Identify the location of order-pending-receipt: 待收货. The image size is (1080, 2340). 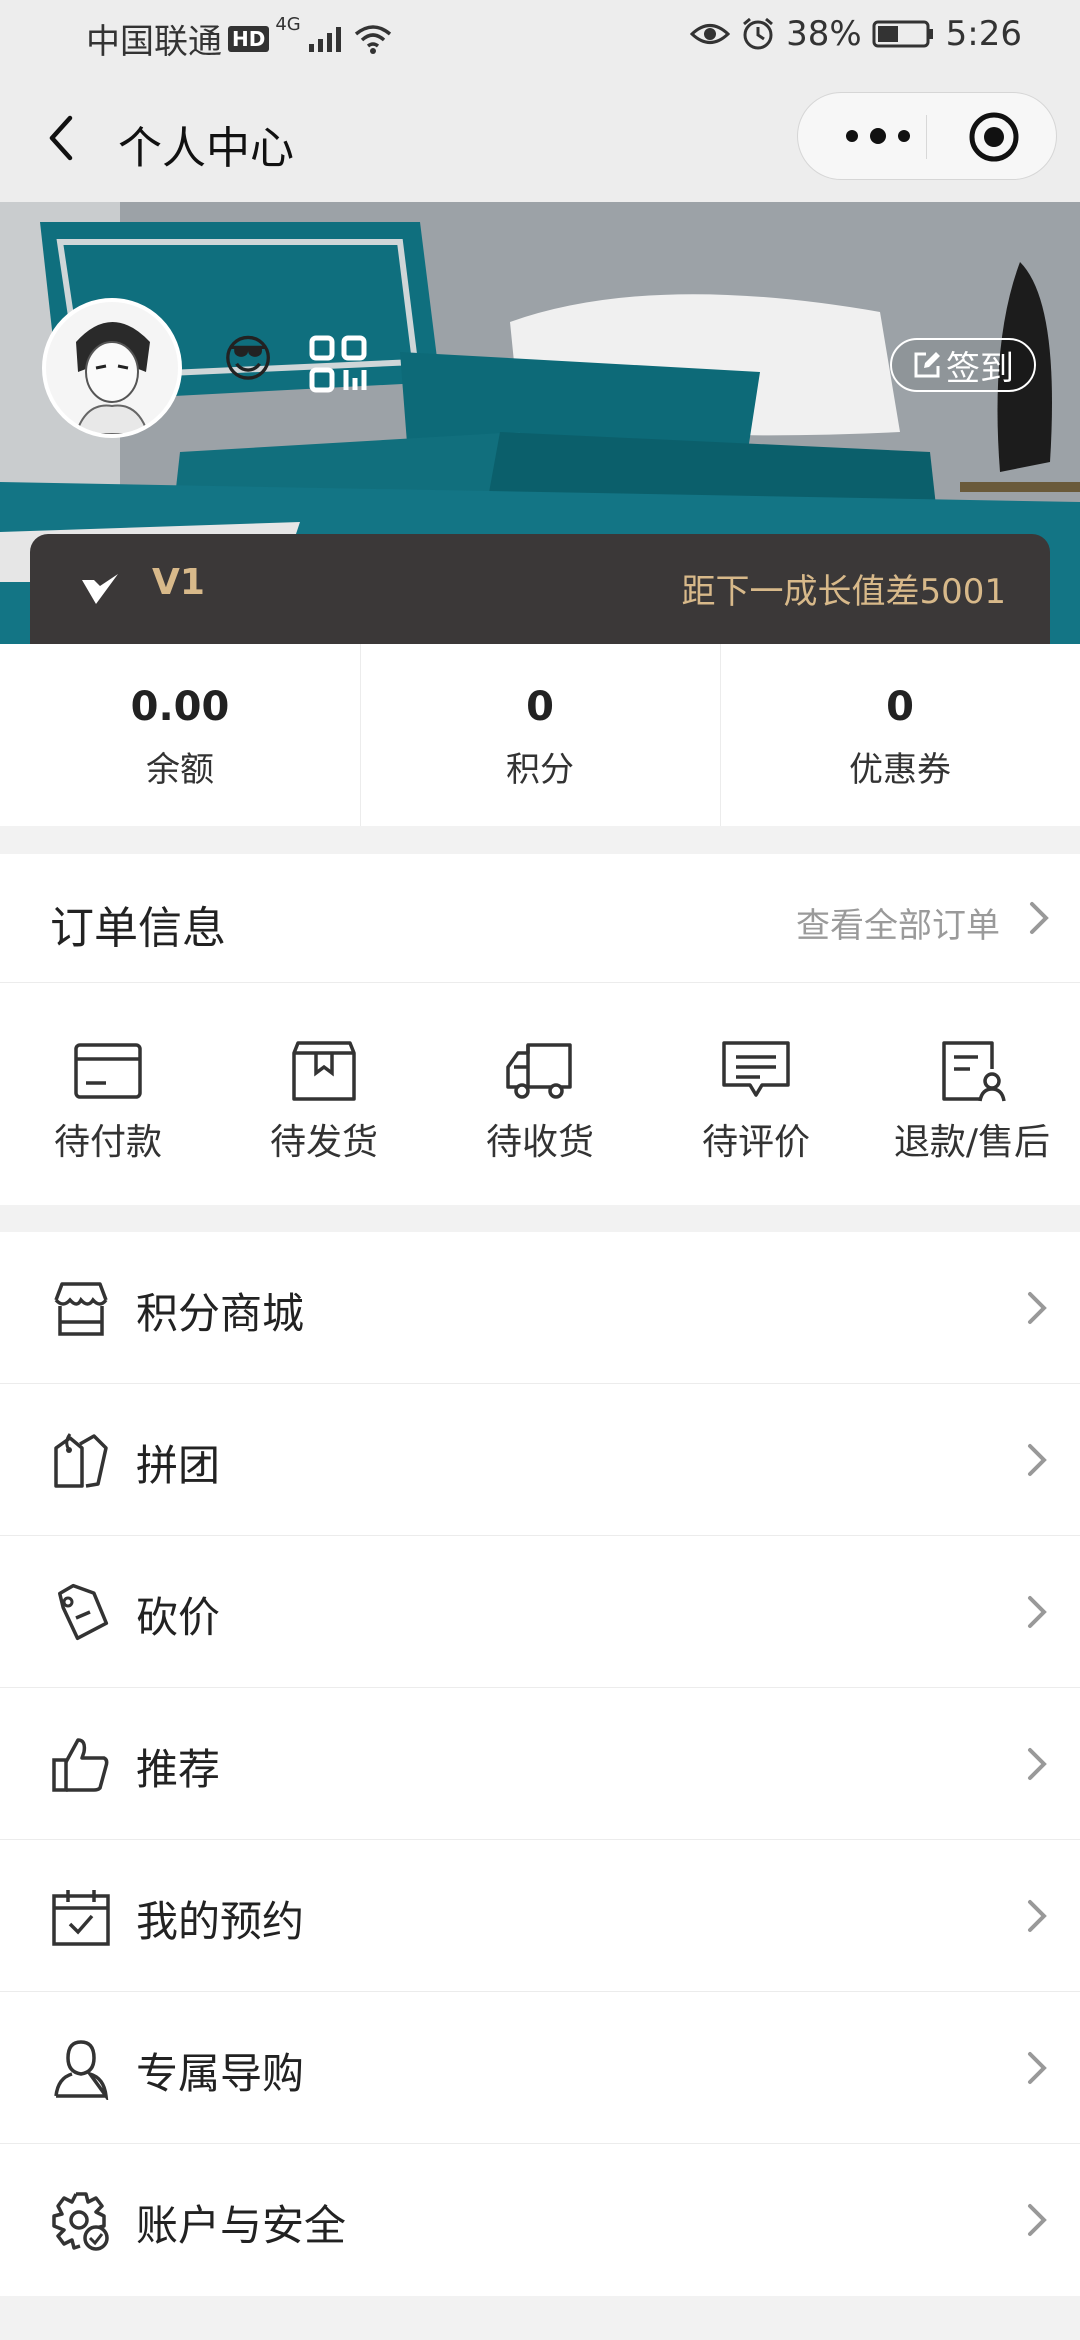
(540, 1094).